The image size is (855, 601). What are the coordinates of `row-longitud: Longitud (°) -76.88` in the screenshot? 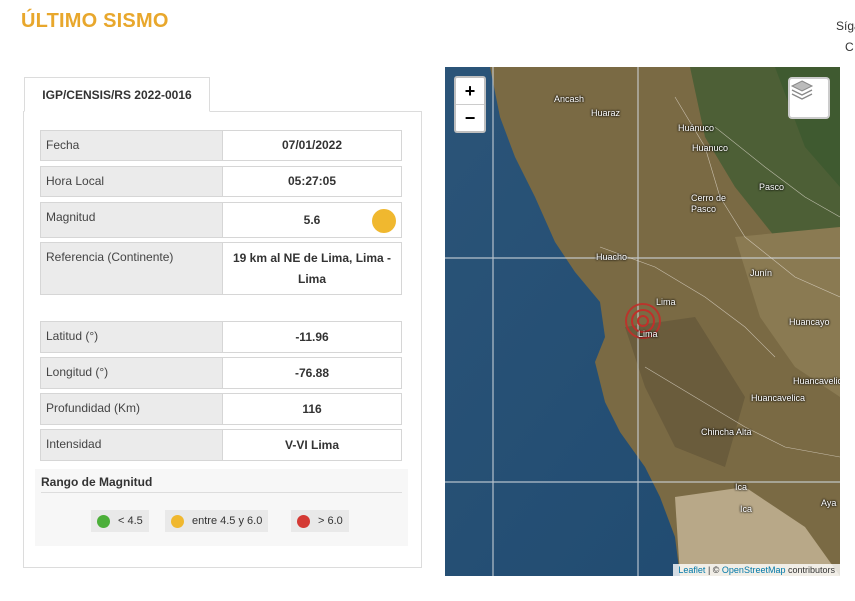 It's located at (221, 373).